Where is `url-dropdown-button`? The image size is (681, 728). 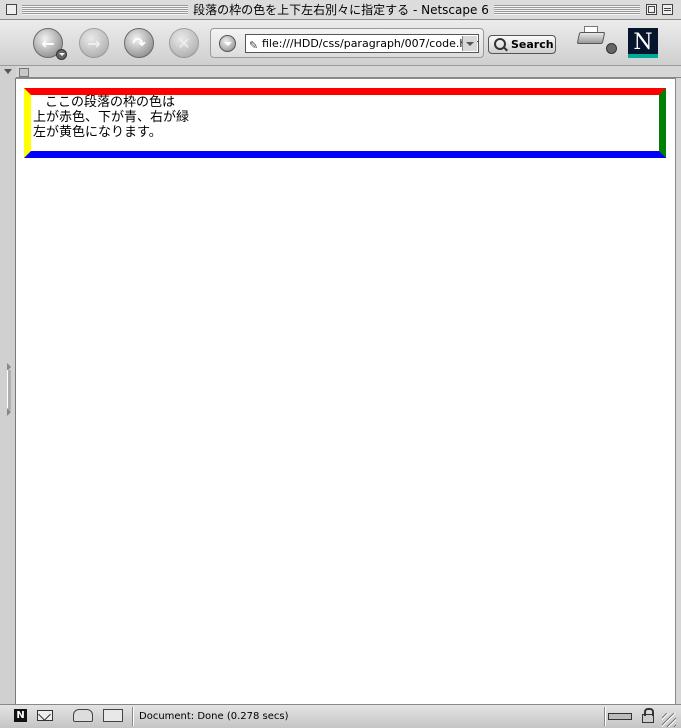 url-dropdown-button is located at coordinates (227, 43).